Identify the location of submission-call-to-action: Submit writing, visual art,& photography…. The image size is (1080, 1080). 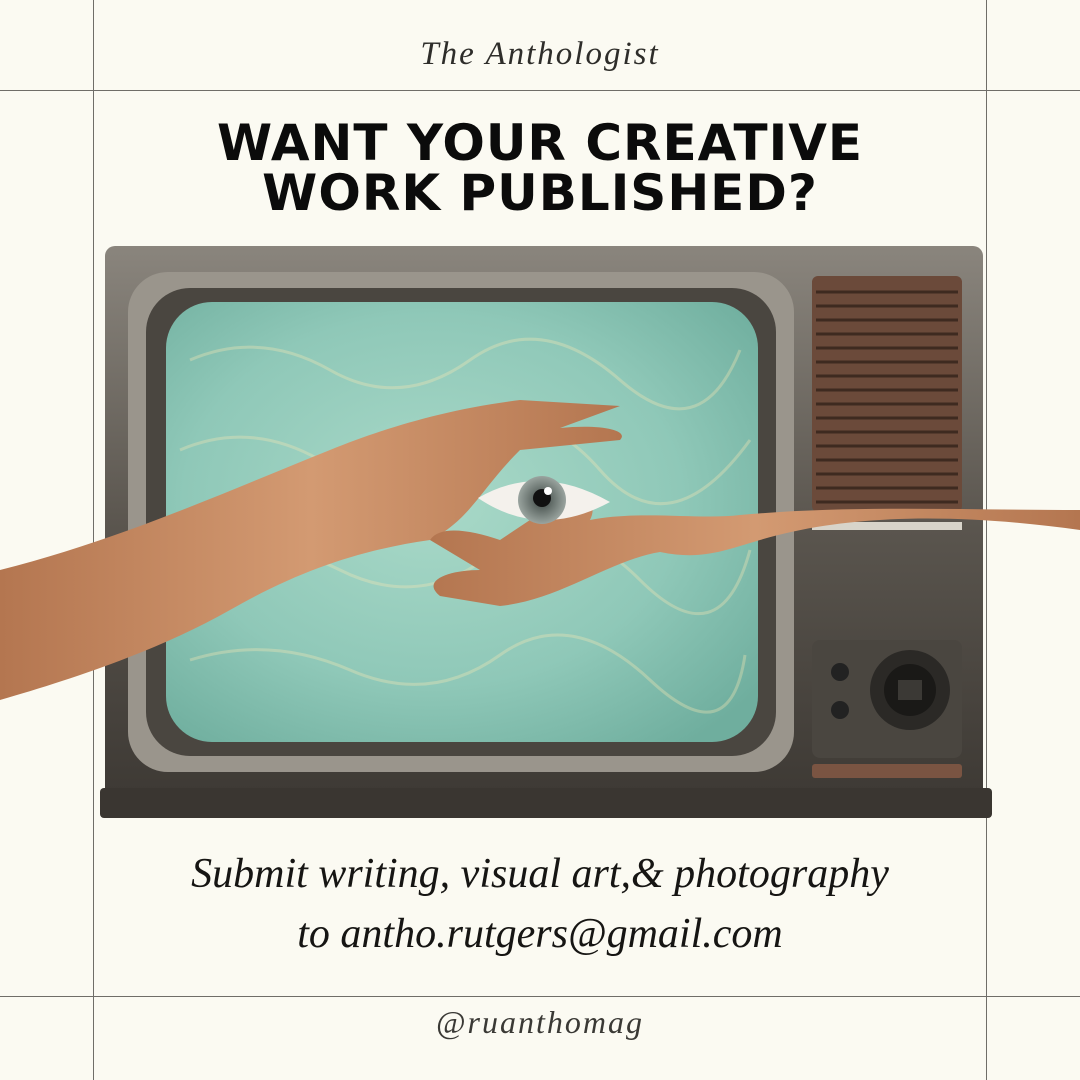
(540, 904).